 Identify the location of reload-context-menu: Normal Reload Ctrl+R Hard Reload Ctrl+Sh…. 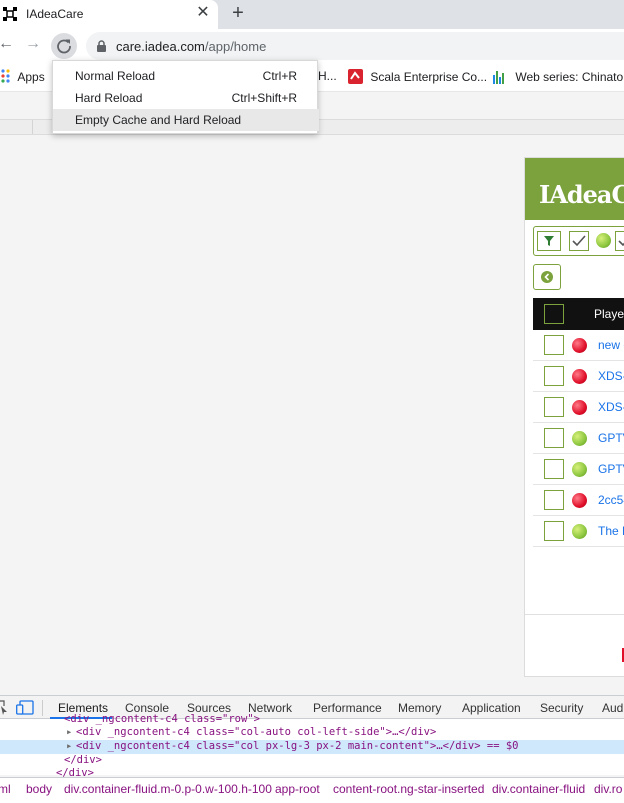
(185, 97).